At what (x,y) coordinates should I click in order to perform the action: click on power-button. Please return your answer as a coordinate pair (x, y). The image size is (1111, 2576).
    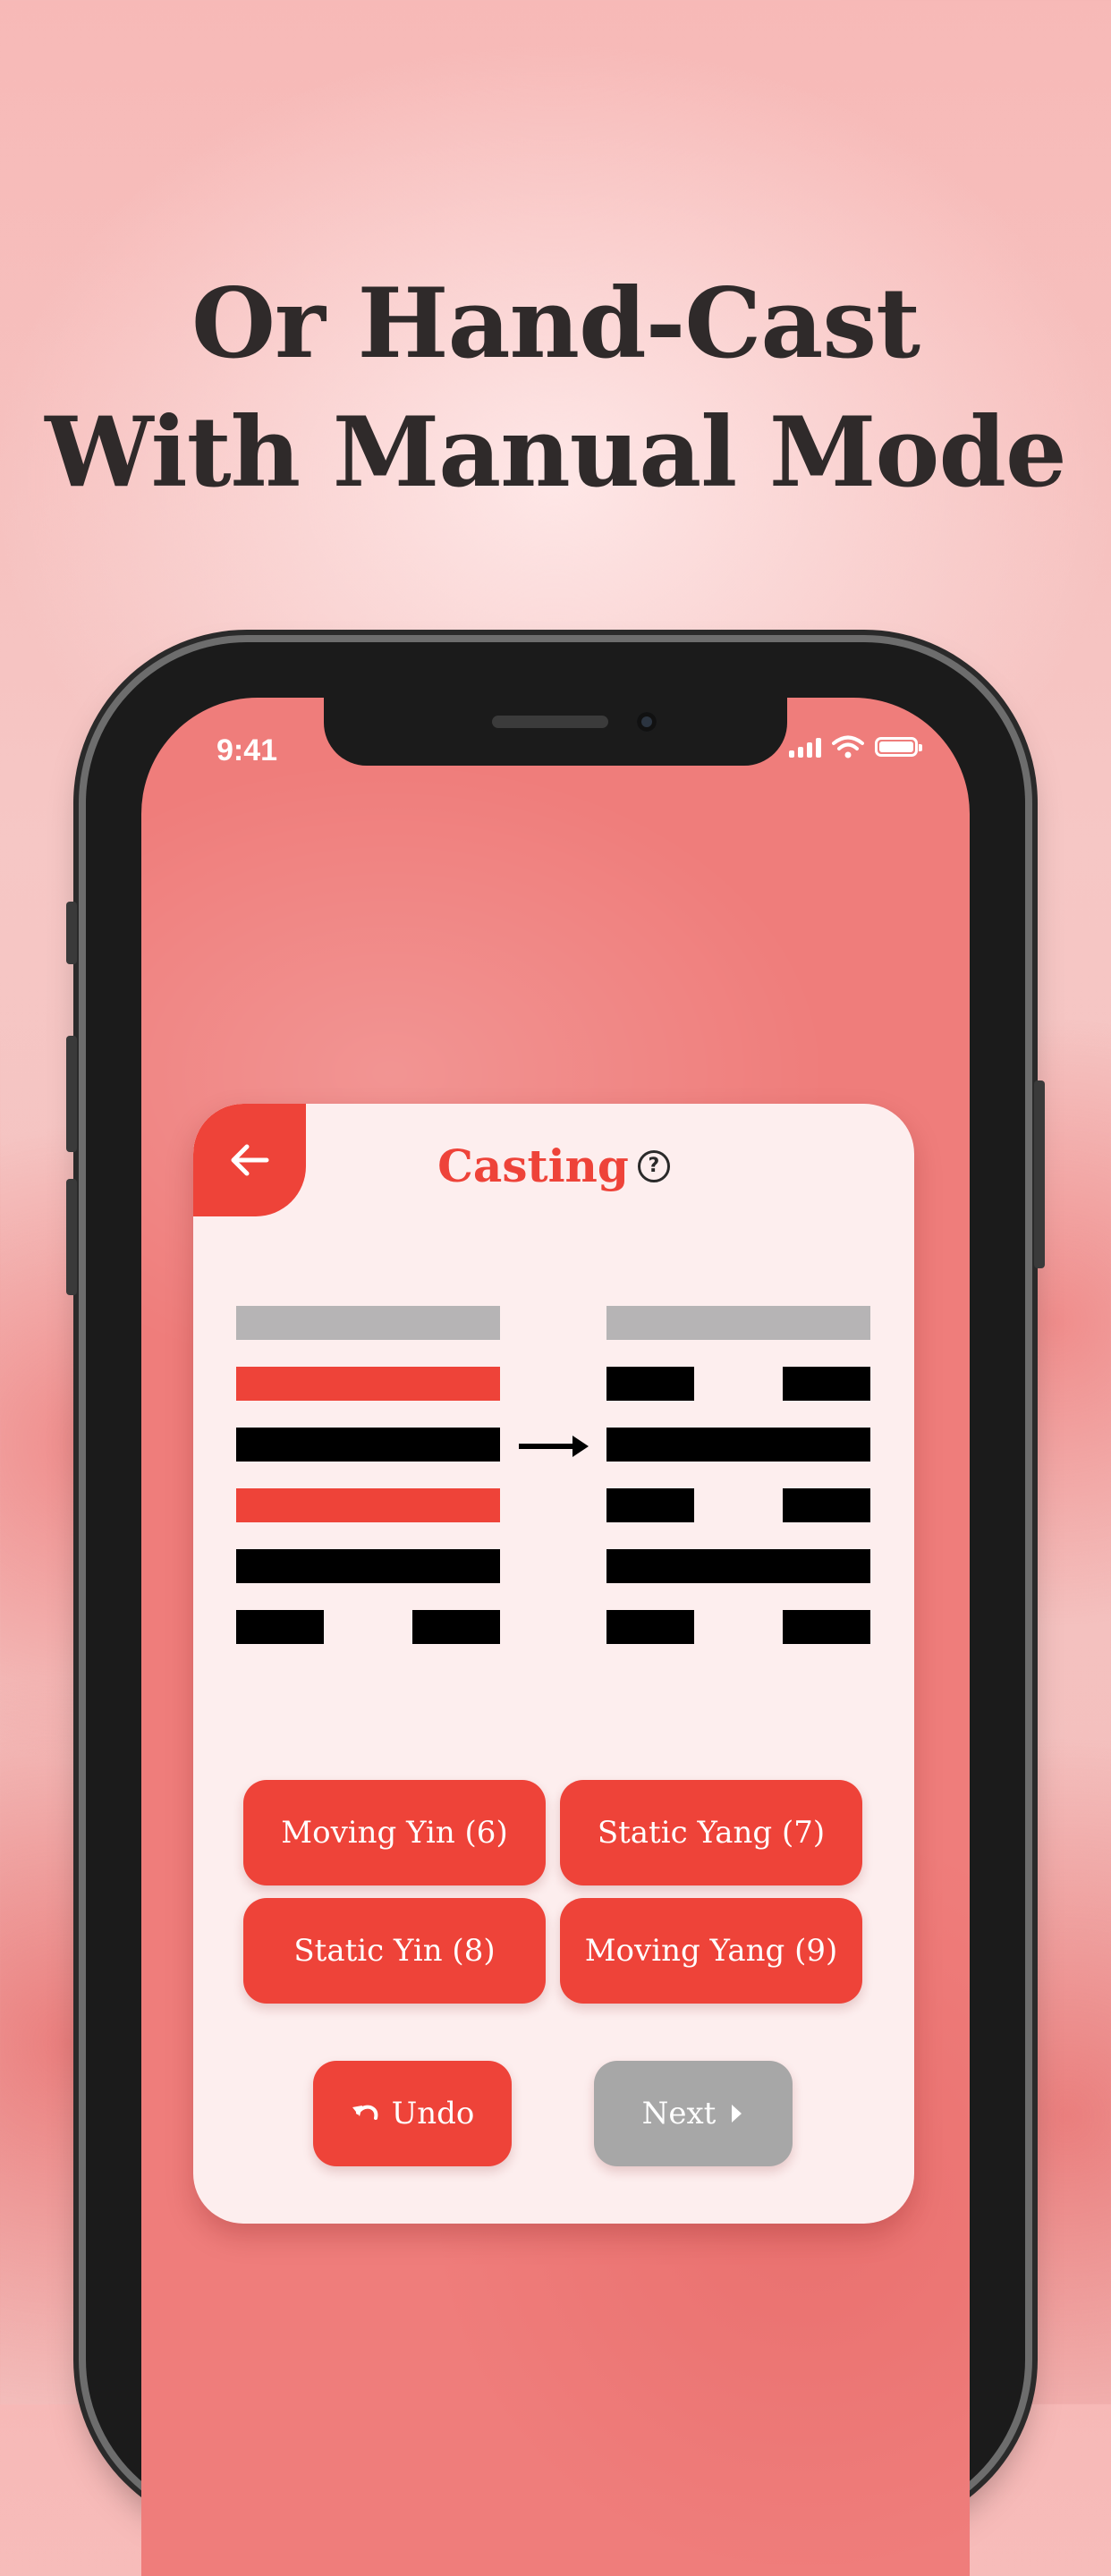
    Looking at the image, I should click on (1039, 1174).